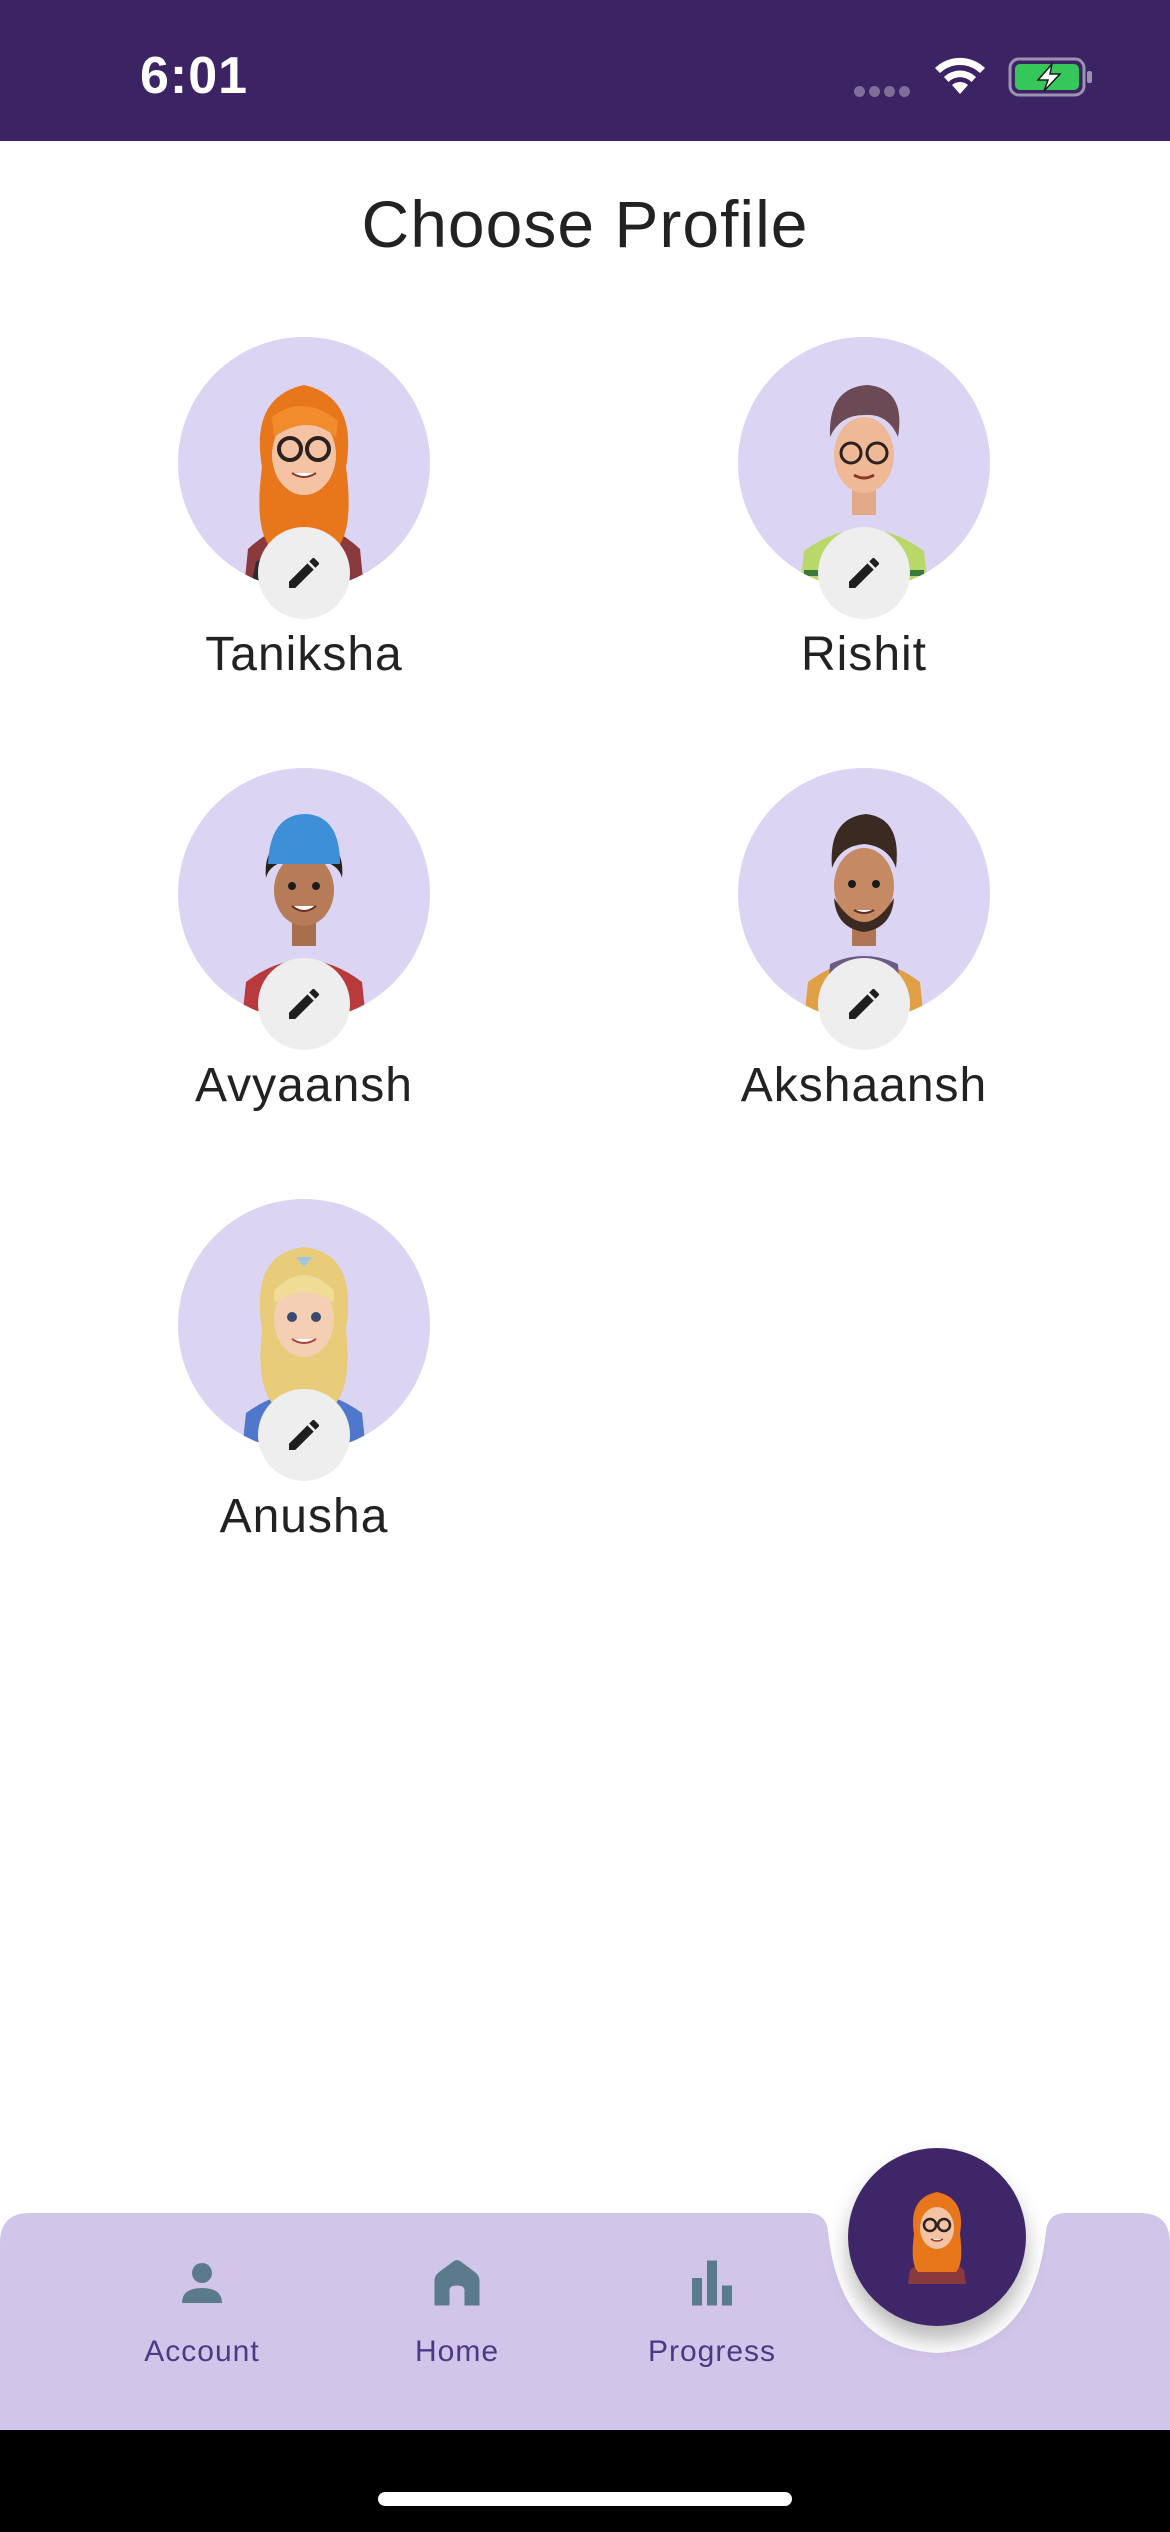  I want to click on profile-name: Taniksha, so click(304, 654).